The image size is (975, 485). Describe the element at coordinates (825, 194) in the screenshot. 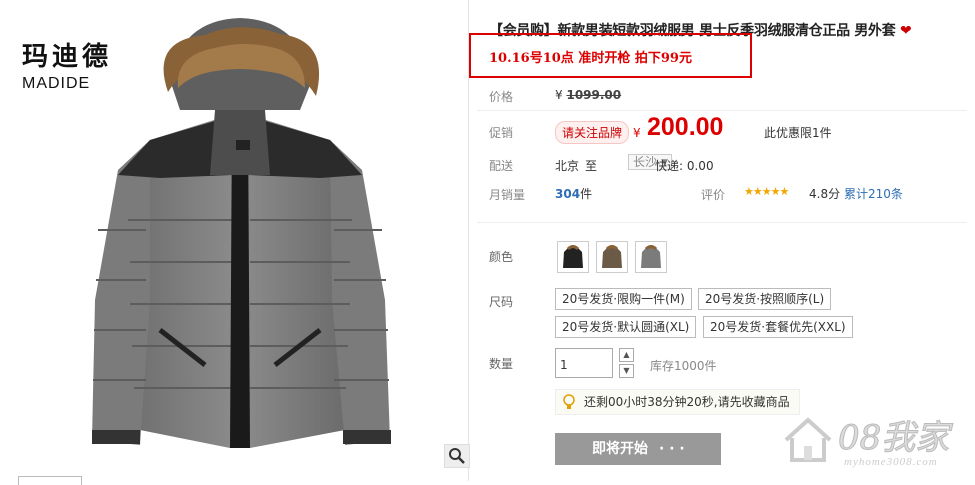

I see `rating-score: 4.8分` at that location.